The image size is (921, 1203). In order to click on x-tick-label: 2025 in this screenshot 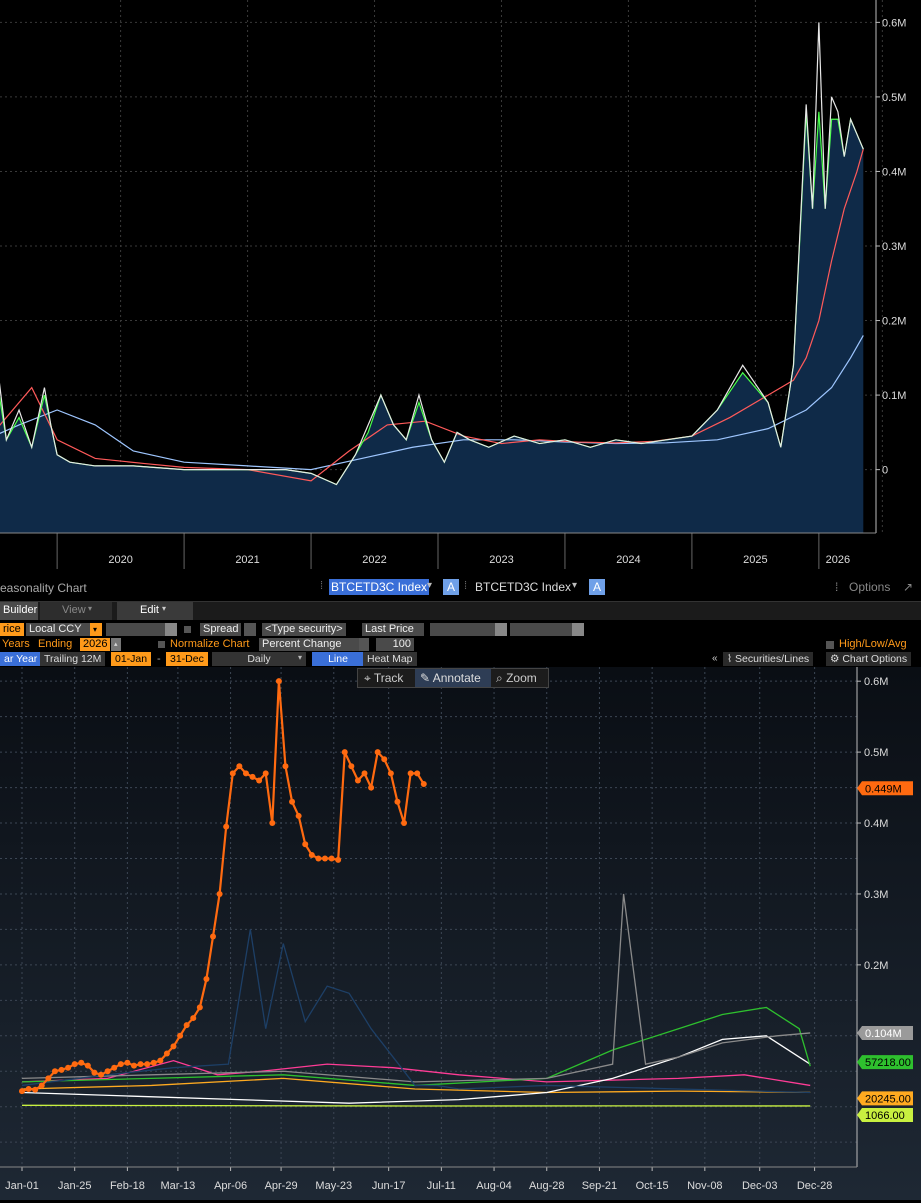, I will do `click(755, 560)`.